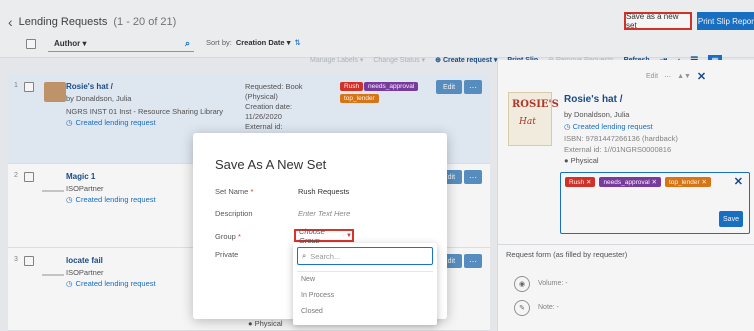 This screenshot has height=331, width=754. What do you see at coordinates (10, 22) in the screenshot?
I see `back-arrow-icon: ‹` at bounding box center [10, 22].